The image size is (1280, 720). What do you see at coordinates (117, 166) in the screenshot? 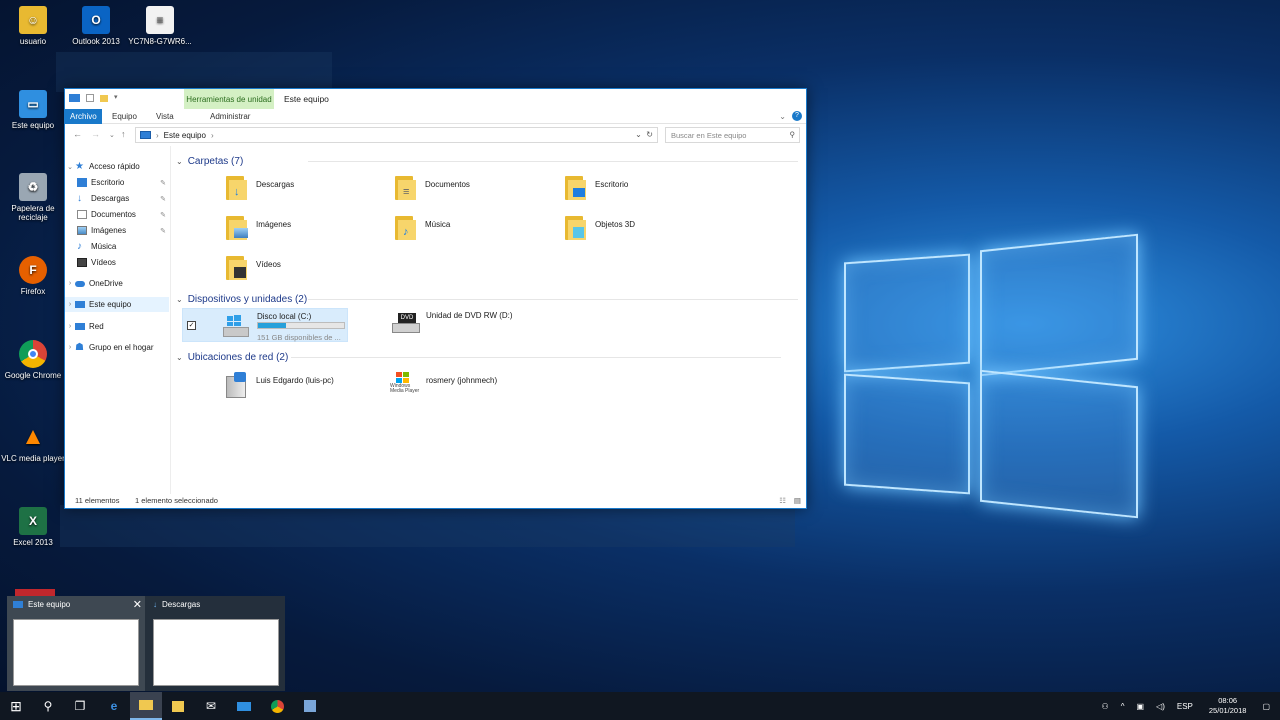
I see `nav-quick-access: ⌄ ★ Acceso rápido` at bounding box center [117, 166].